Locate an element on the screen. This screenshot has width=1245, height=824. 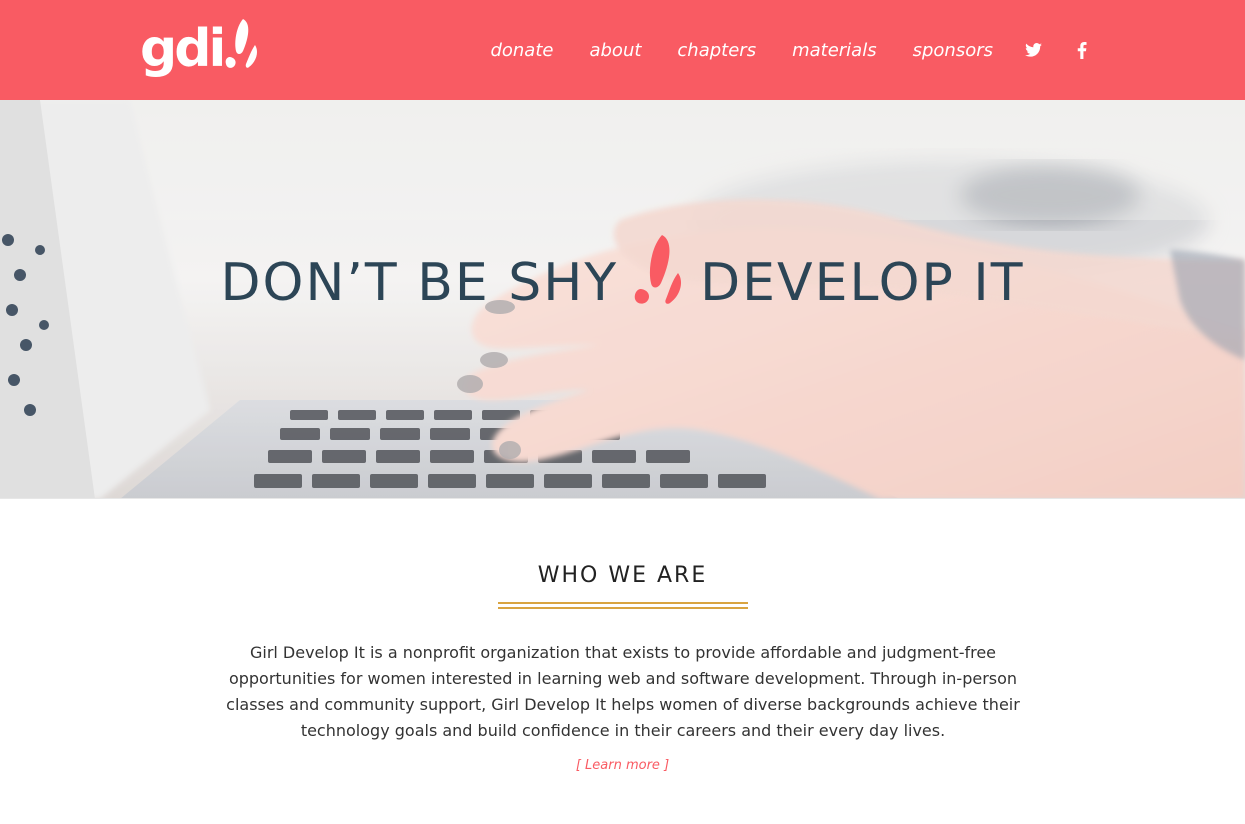
hero-title-right: DEVELOP IT is located at coordinates (862, 282).